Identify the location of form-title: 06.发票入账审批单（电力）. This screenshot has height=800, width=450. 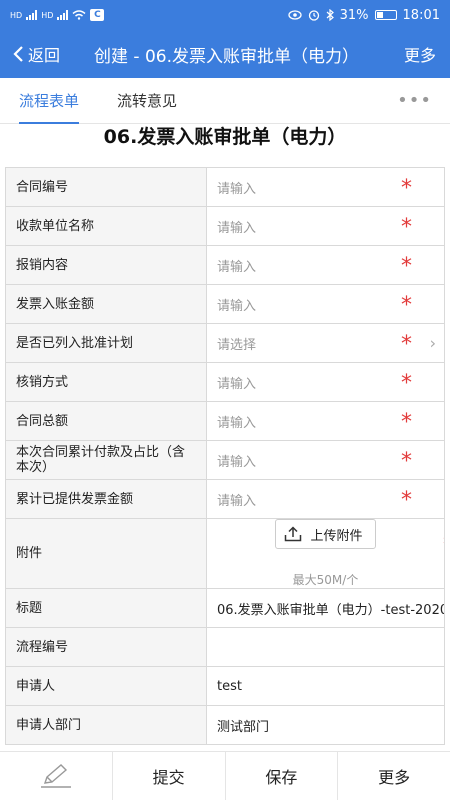
(225, 137).